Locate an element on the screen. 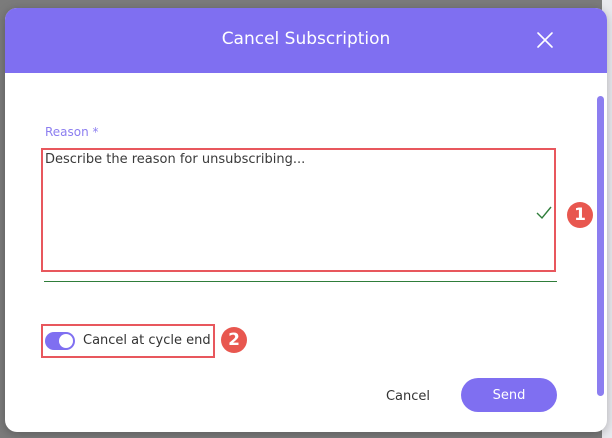  dialog-header: Cancel Subscription is located at coordinates (306, 40).